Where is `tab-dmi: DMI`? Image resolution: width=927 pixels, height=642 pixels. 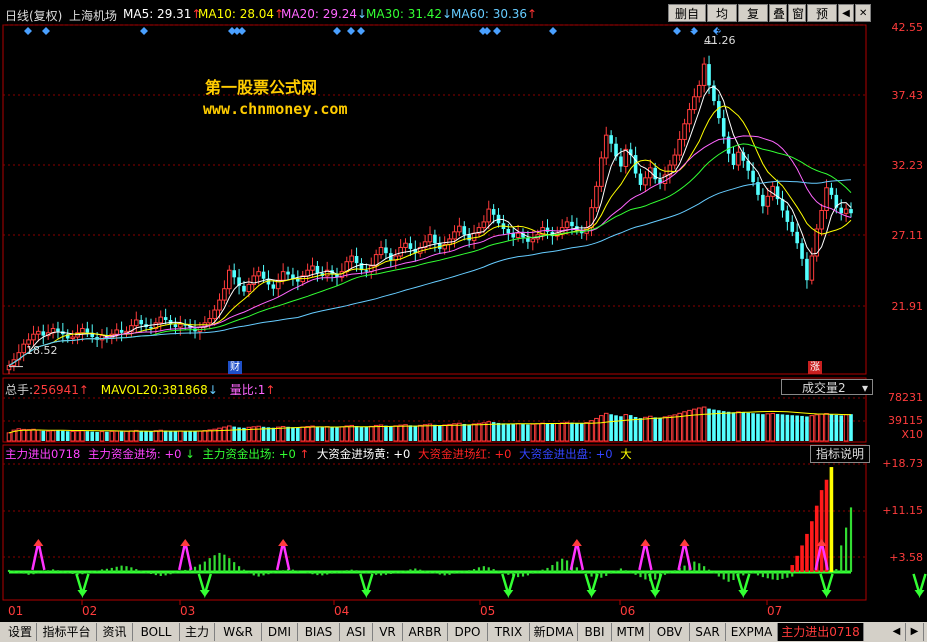
tab-dmi: DMI is located at coordinates (280, 632).